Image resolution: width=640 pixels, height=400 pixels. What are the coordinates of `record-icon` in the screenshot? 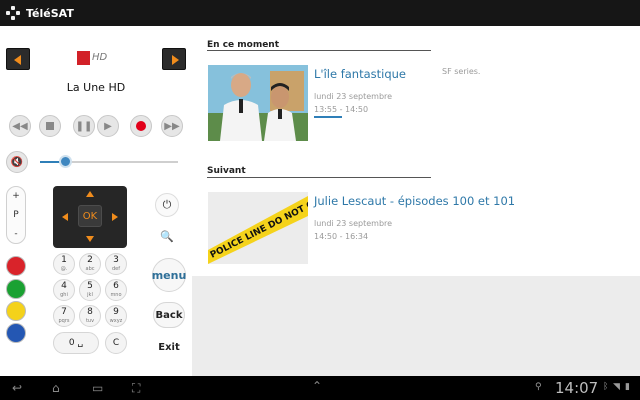 It's located at (141, 126).